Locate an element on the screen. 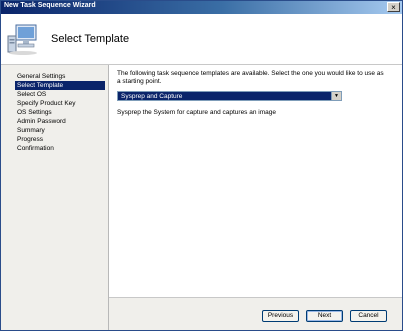  step-progress: Progress is located at coordinates (30, 139).